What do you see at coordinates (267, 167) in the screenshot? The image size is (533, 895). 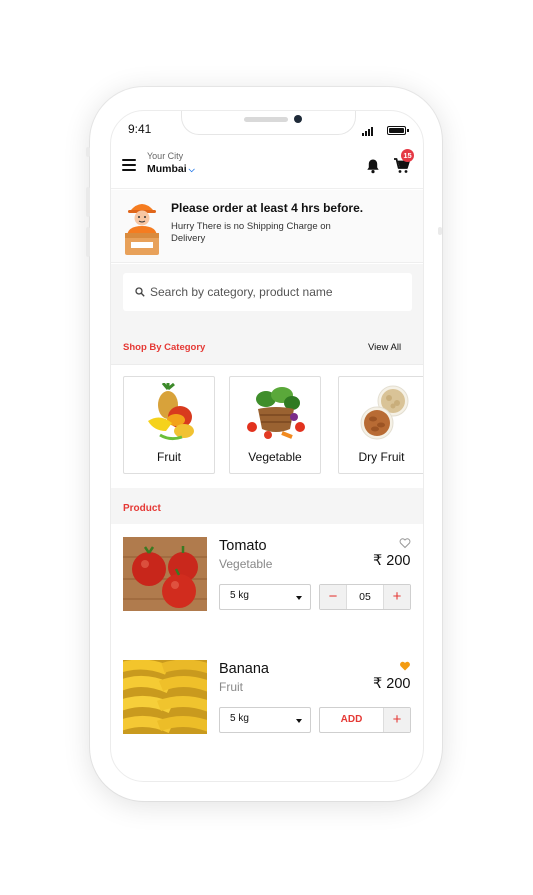 I see `app-header: Your City Mumbai ⌵ 15` at bounding box center [267, 167].